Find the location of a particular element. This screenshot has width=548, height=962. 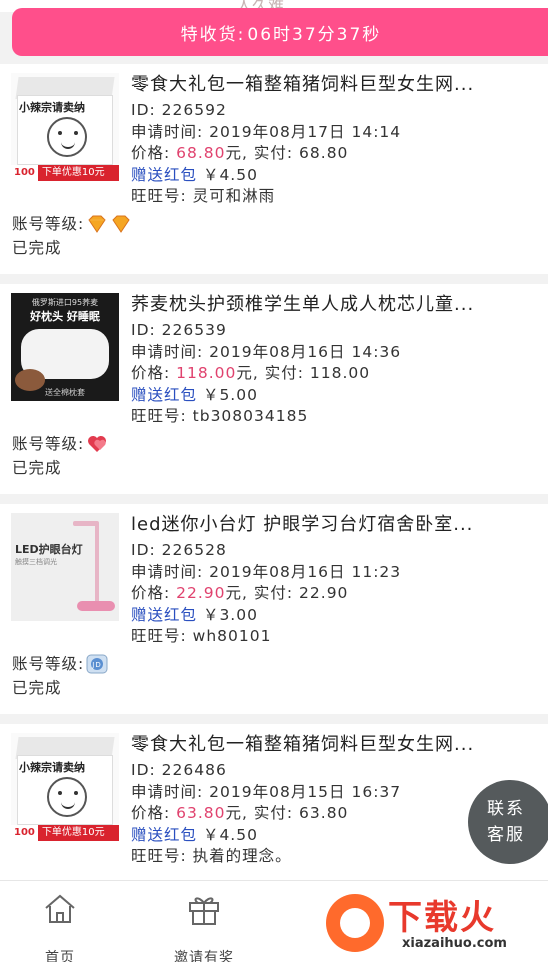

order-id-row: ID: 226592 is located at coordinates (333, 111).